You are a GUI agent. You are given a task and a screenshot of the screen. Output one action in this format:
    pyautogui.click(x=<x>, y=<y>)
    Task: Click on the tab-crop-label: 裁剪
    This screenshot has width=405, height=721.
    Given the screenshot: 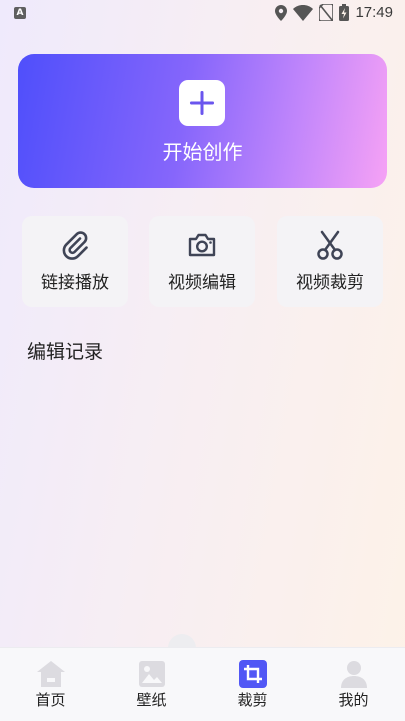 What is the action you would take?
    pyautogui.click(x=252, y=700)
    